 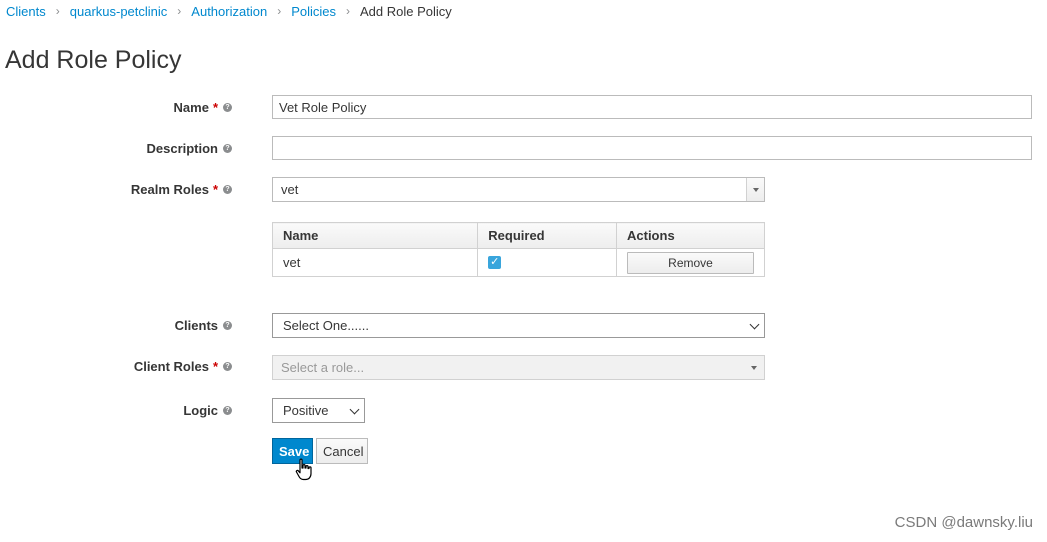 I want to click on description-label: Description ?, so click(x=189, y=148).